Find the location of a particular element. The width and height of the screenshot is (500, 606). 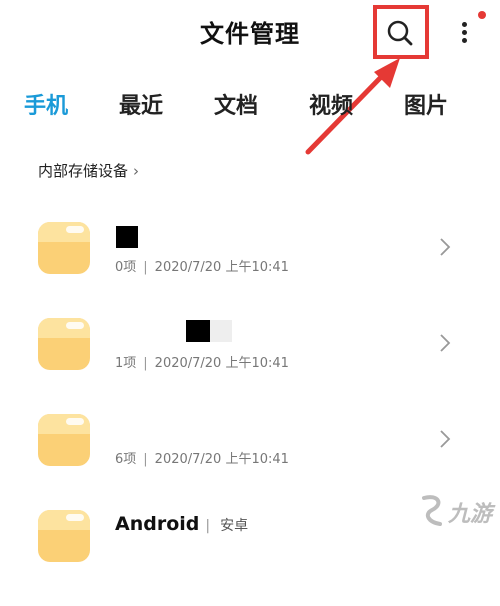

folder-name: Android is located at coordinates (157, 524).